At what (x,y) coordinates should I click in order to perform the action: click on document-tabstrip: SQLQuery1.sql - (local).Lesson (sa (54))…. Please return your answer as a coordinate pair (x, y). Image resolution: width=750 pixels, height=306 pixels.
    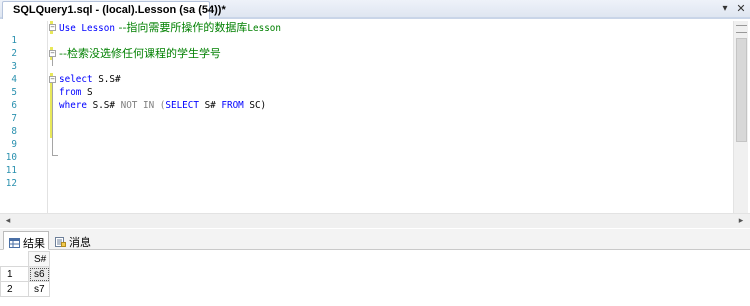
    Looking at the image, I should click on (375, 9).